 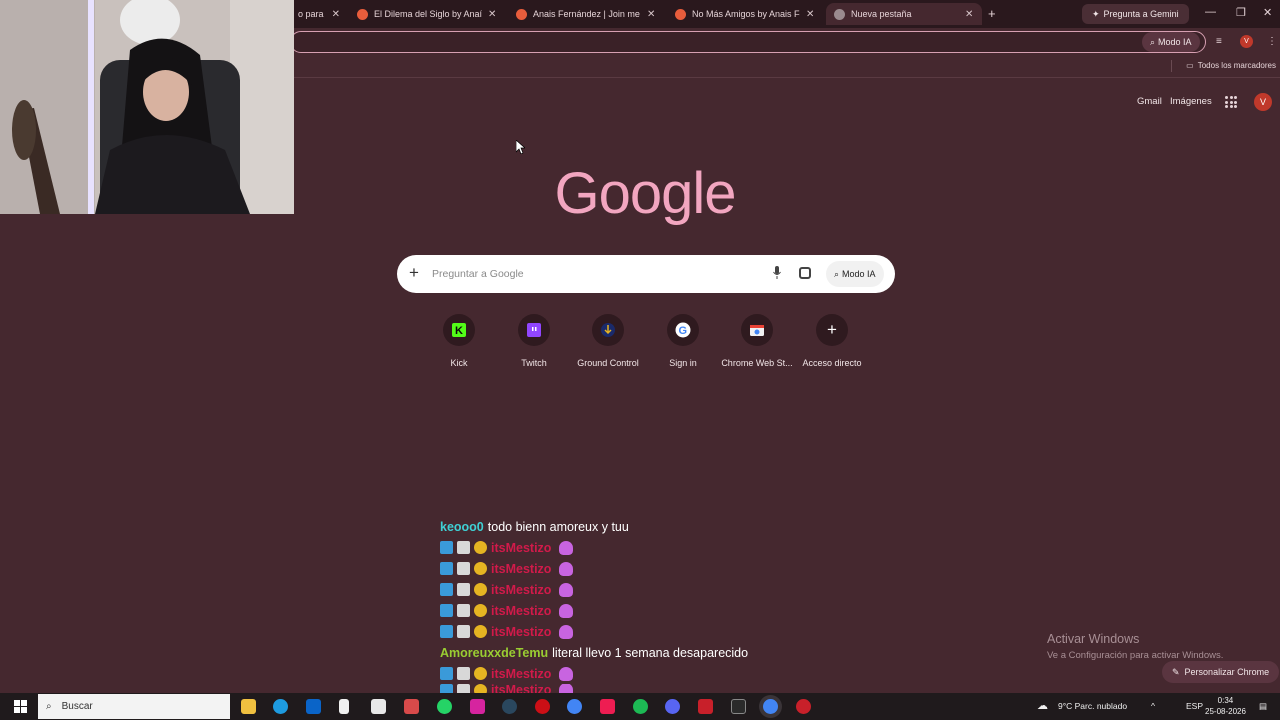 What do you see at coordinates (319, 14) in the screenshot?
I see `tab-0: o para t ✕` at bounding box center [319, 14].